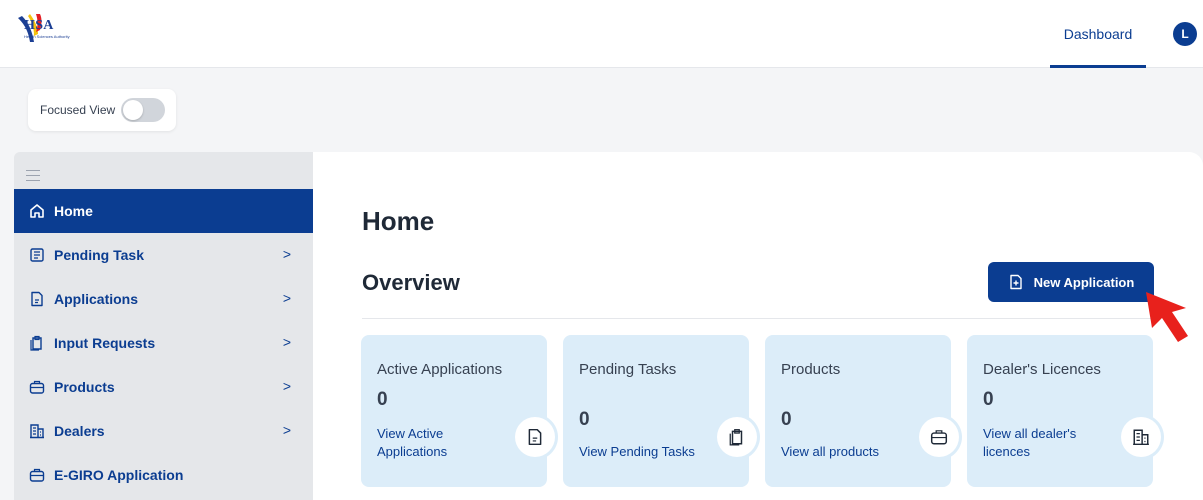 The image size is (1203, 500). Describe the element at coordinates (73, 211) in the screenshot. I see `sidebar-item-label: Home` at that location.